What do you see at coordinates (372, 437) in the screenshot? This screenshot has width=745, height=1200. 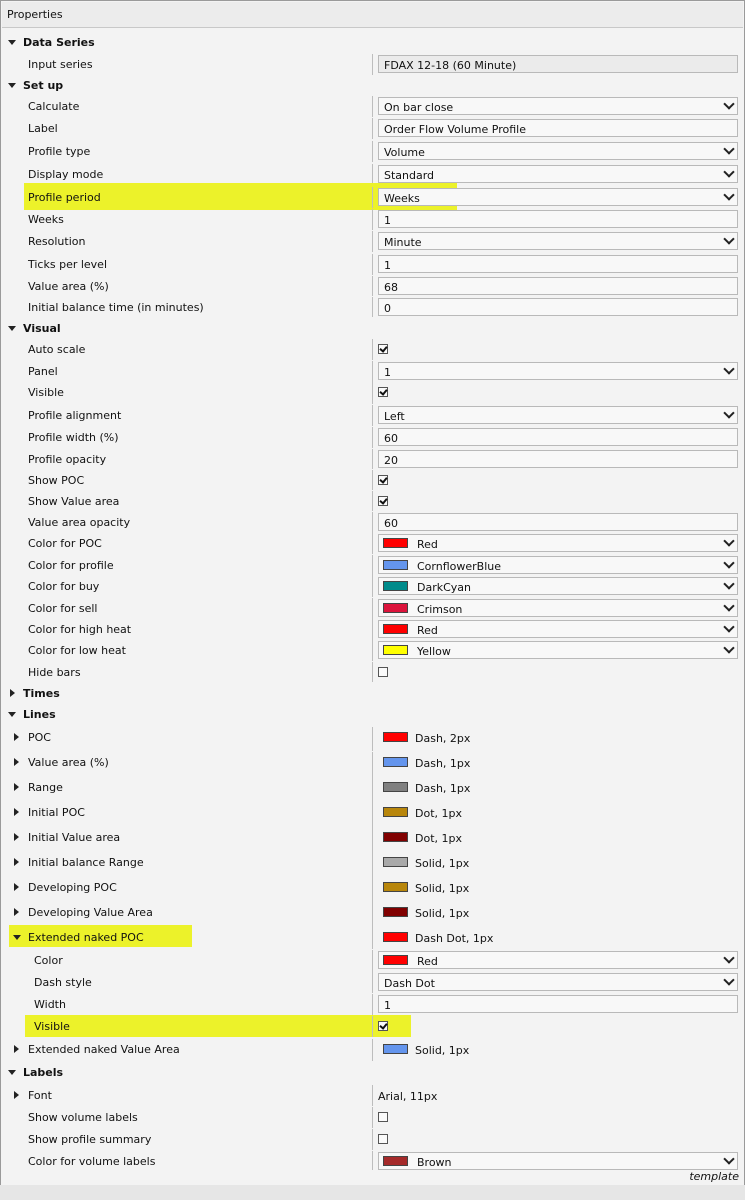 I see `property-row-profile-width: Profile width (%) 60` at bounding box center [372, 437].